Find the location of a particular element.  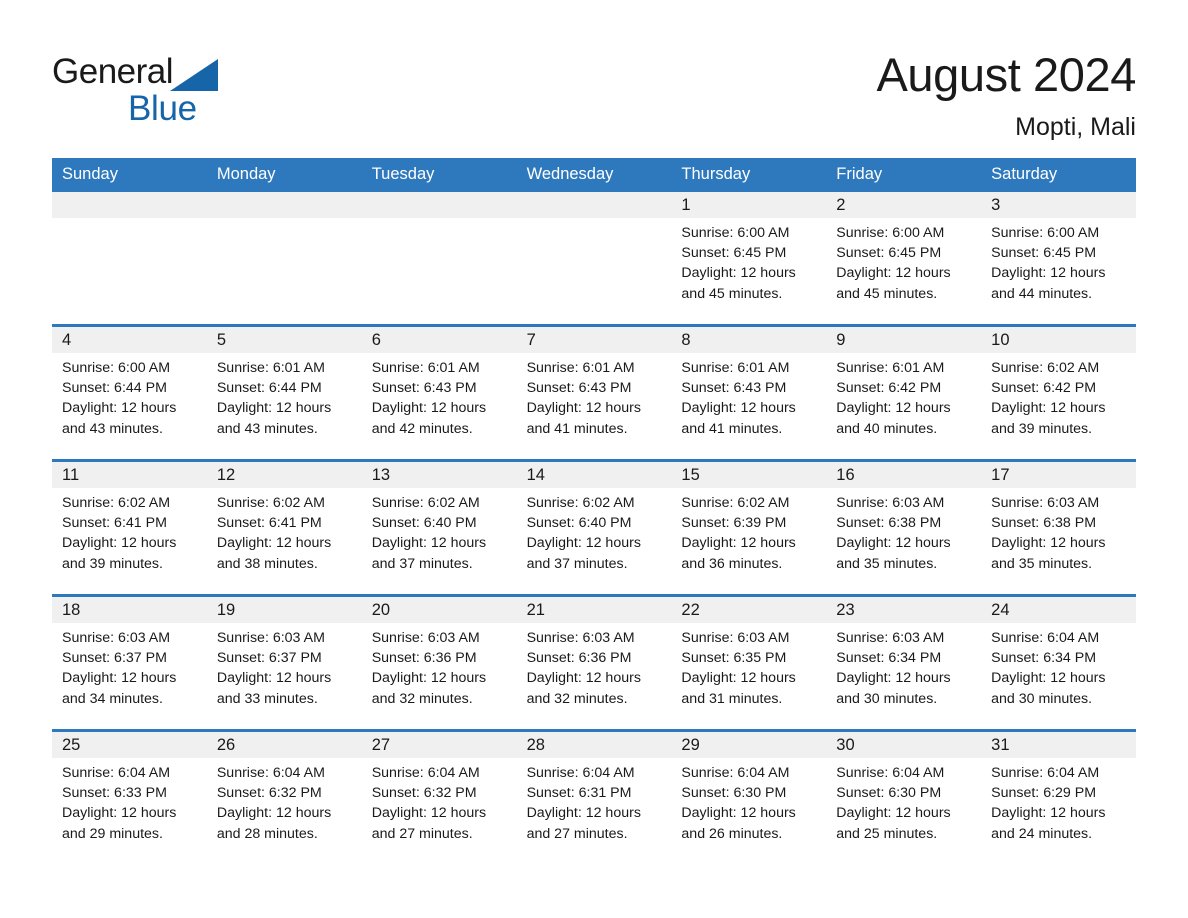

day-number-band: 18 is located at coordinates (129, 610).